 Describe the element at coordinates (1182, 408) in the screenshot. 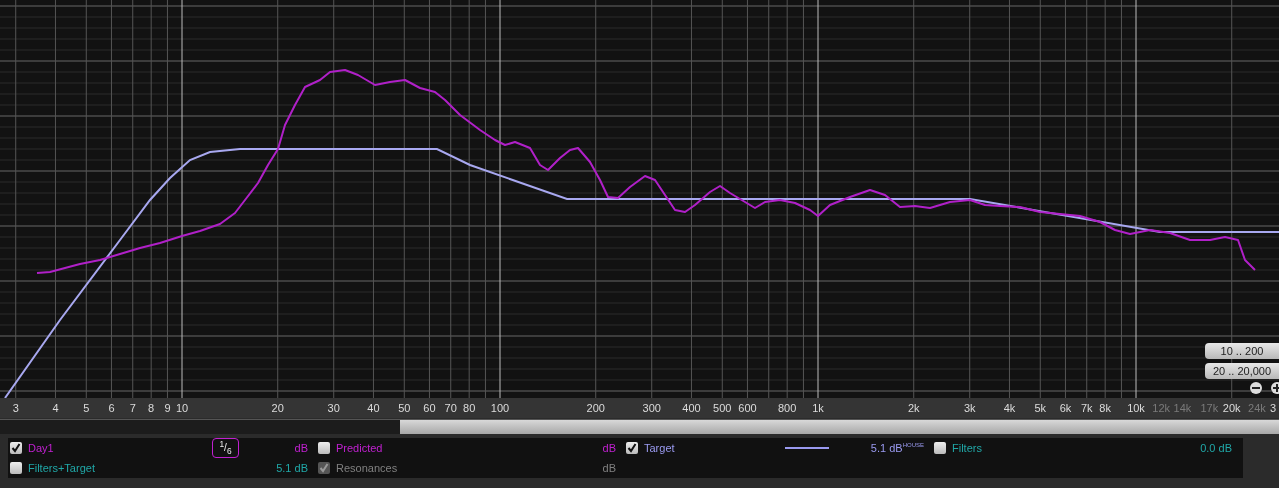

I see `axis-label: 14k` at that location.